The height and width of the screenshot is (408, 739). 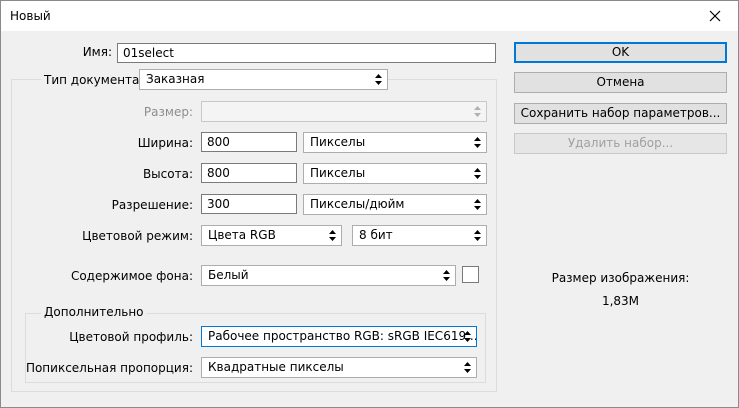 What do you see at coordinates (620, 301) in the screenshot?
I see `image-size-value: 1,83M` at bounding box center [620, 301].